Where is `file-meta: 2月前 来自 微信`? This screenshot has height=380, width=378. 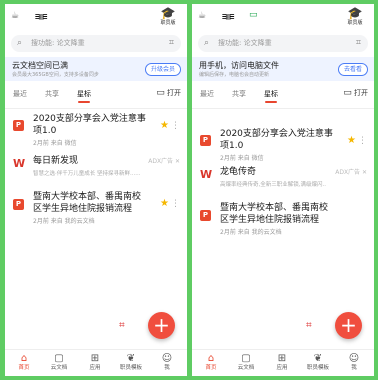
file-meta: 2月前 来自 微信 is located at coordinates (55, 143).